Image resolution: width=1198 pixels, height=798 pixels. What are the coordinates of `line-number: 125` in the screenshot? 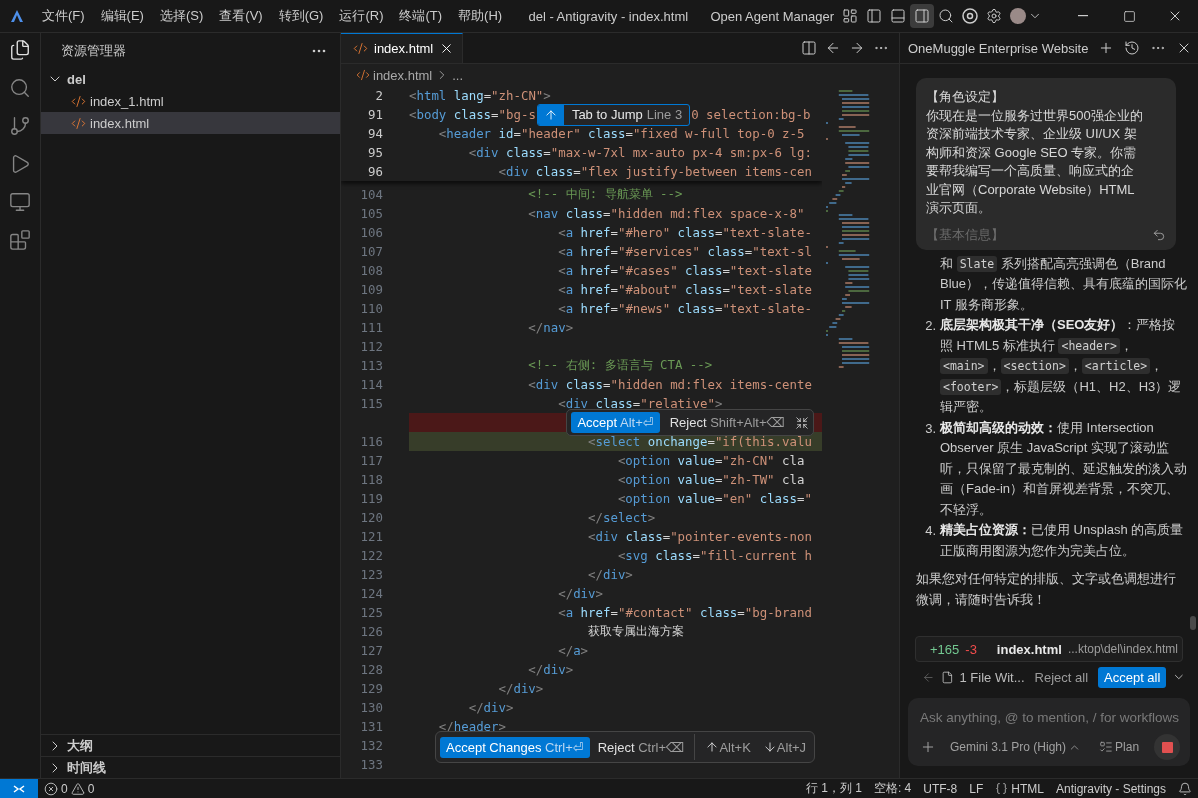 It's located at (371, 612).